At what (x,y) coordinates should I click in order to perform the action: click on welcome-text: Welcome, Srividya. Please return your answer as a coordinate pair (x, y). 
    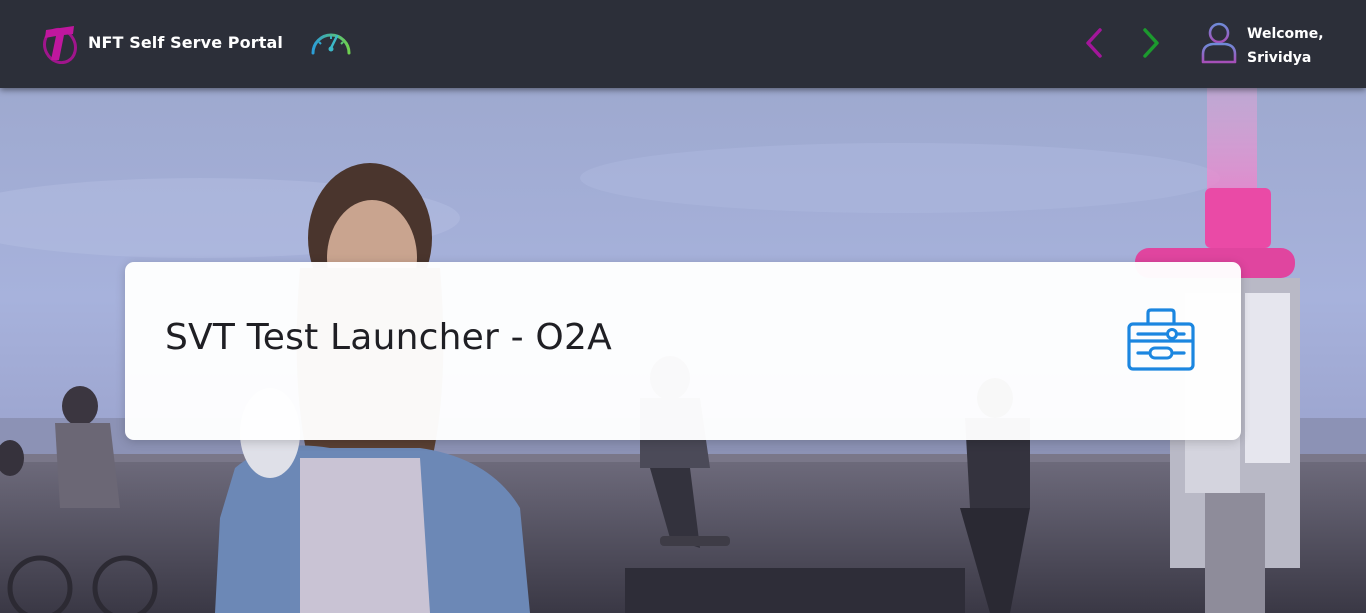
    Looking at the image, I should click on (1285, 46).